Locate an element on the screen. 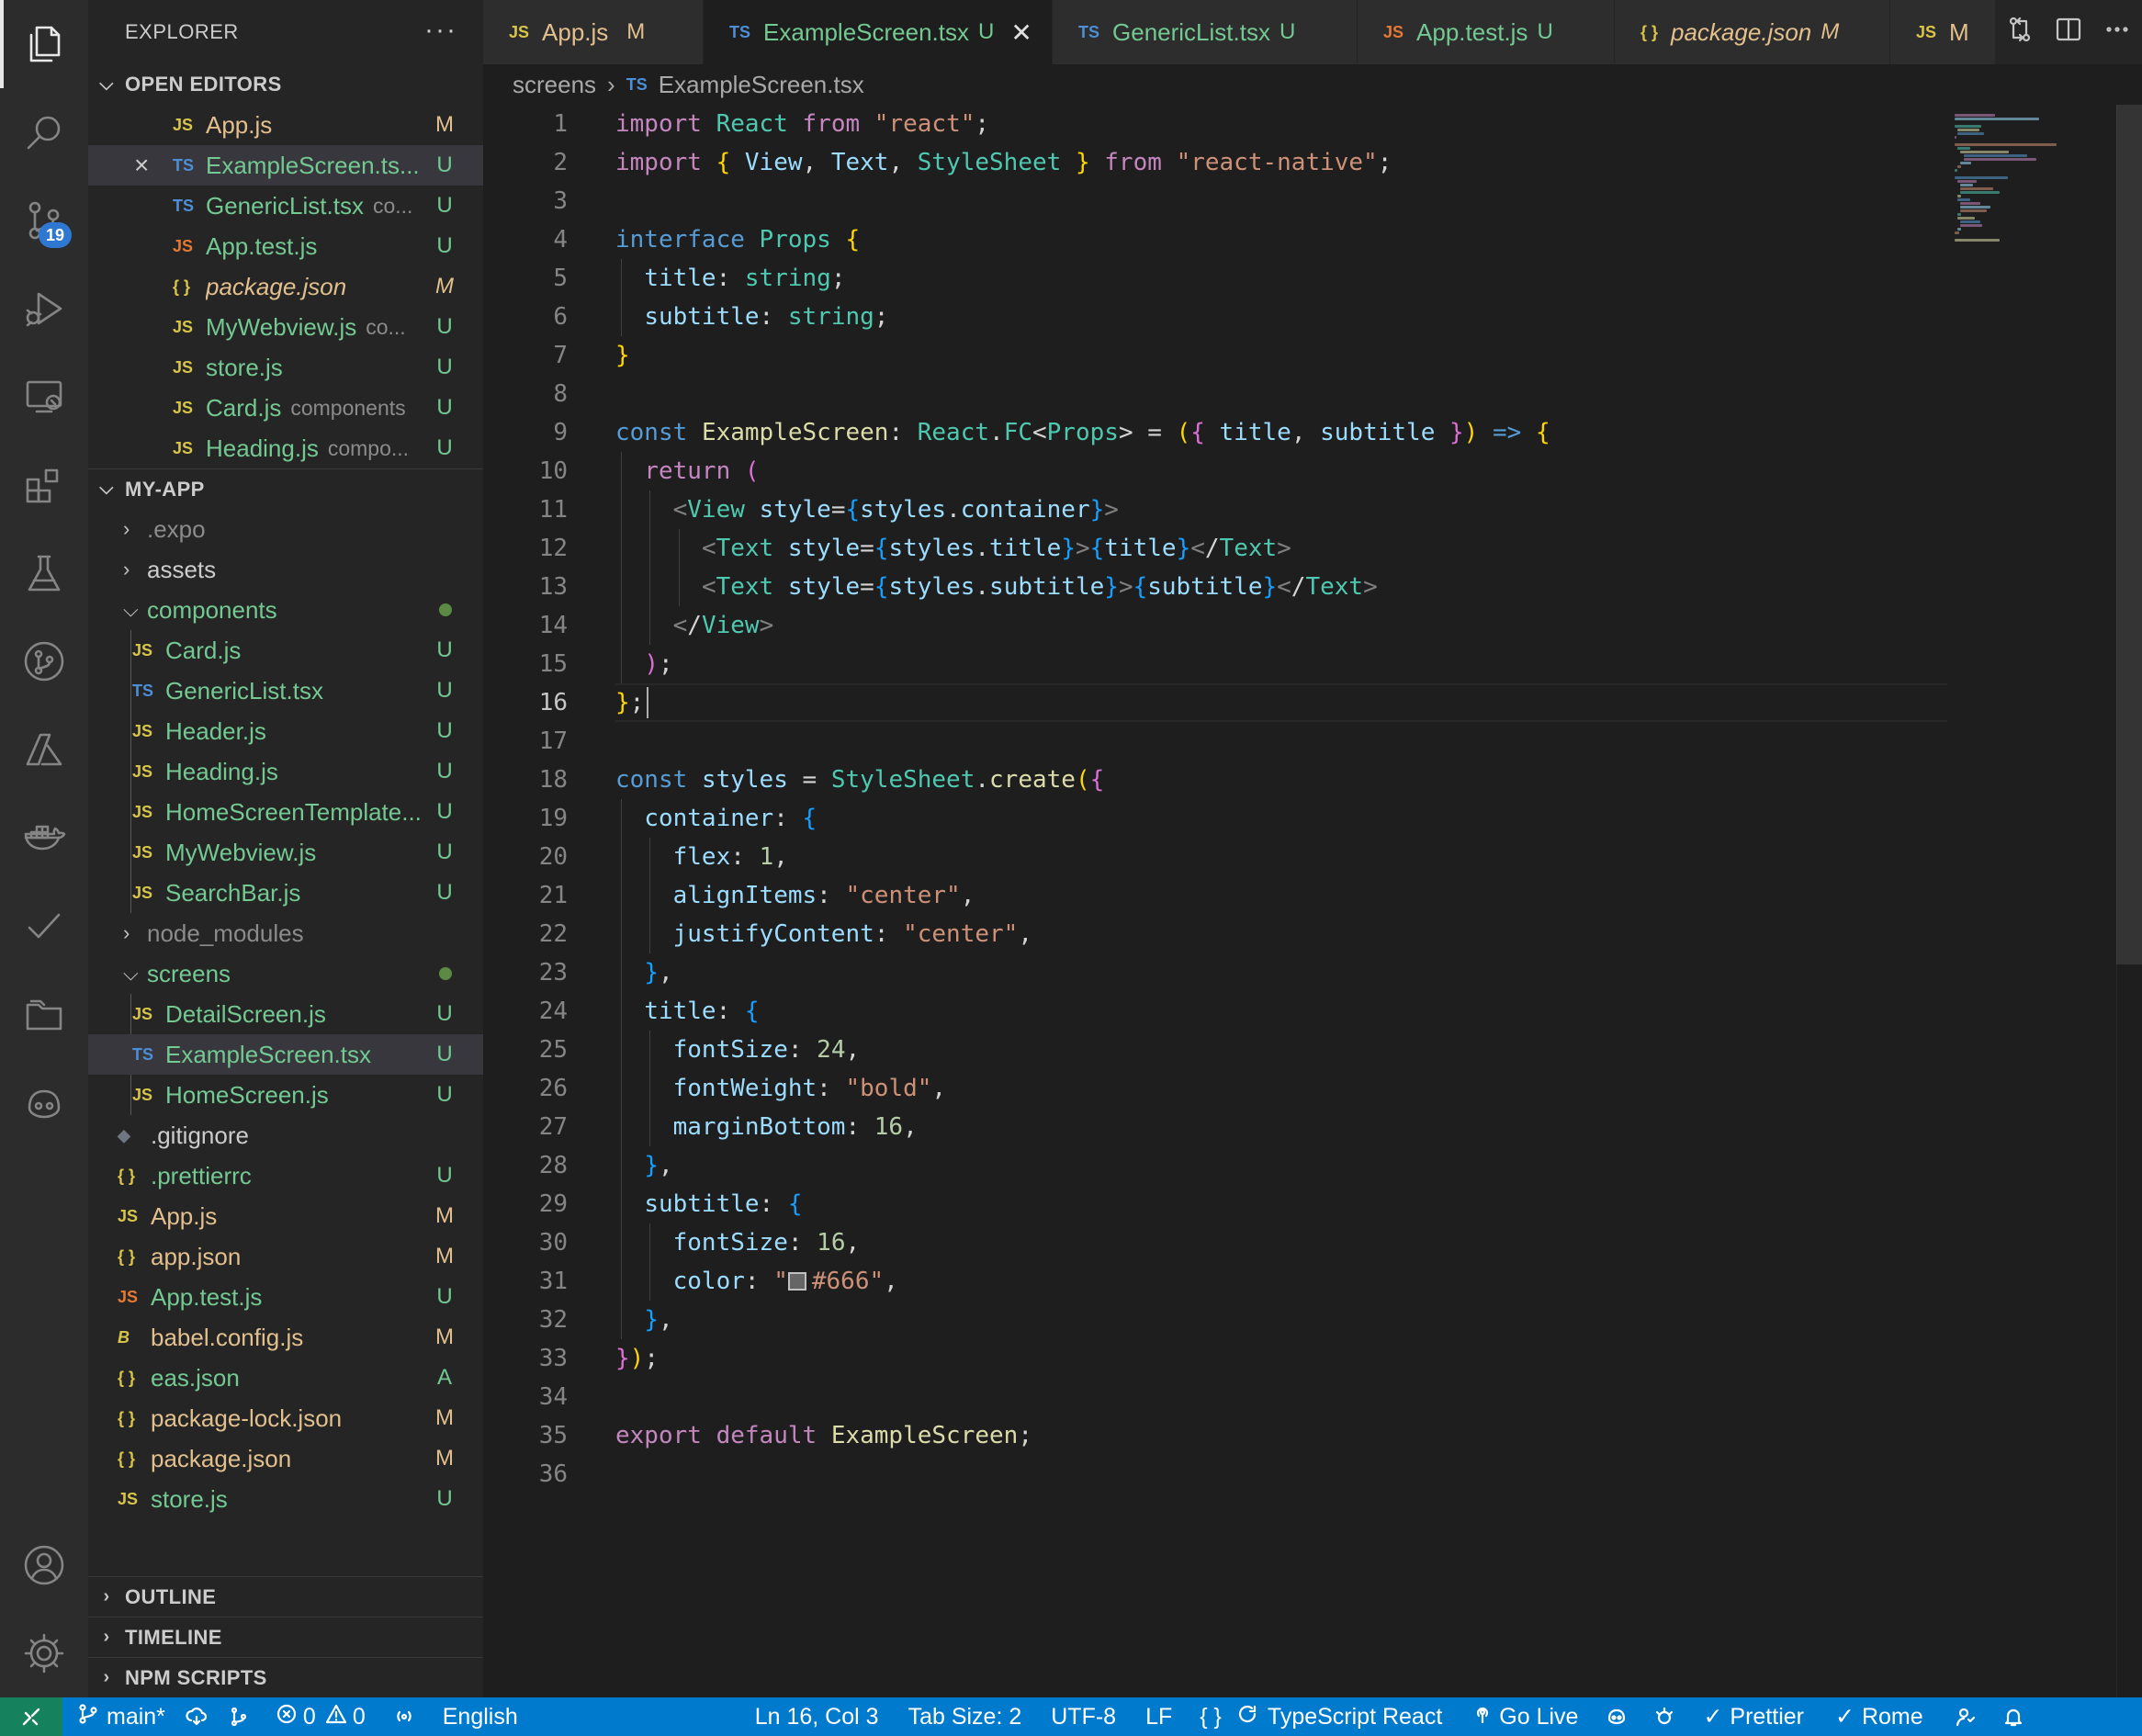 Image resolution: width=2142 pixels, height=1736 pixels. accounts-status-icon is located at coordinates (1966, 1716).